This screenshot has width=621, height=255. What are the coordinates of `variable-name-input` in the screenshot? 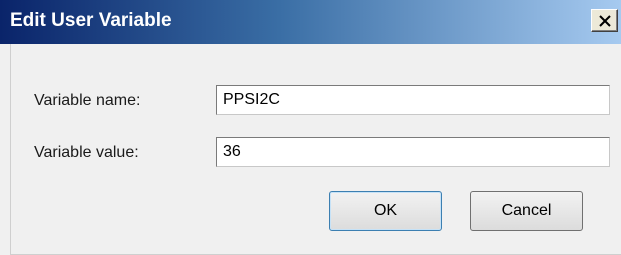 It's located at (413, 100).